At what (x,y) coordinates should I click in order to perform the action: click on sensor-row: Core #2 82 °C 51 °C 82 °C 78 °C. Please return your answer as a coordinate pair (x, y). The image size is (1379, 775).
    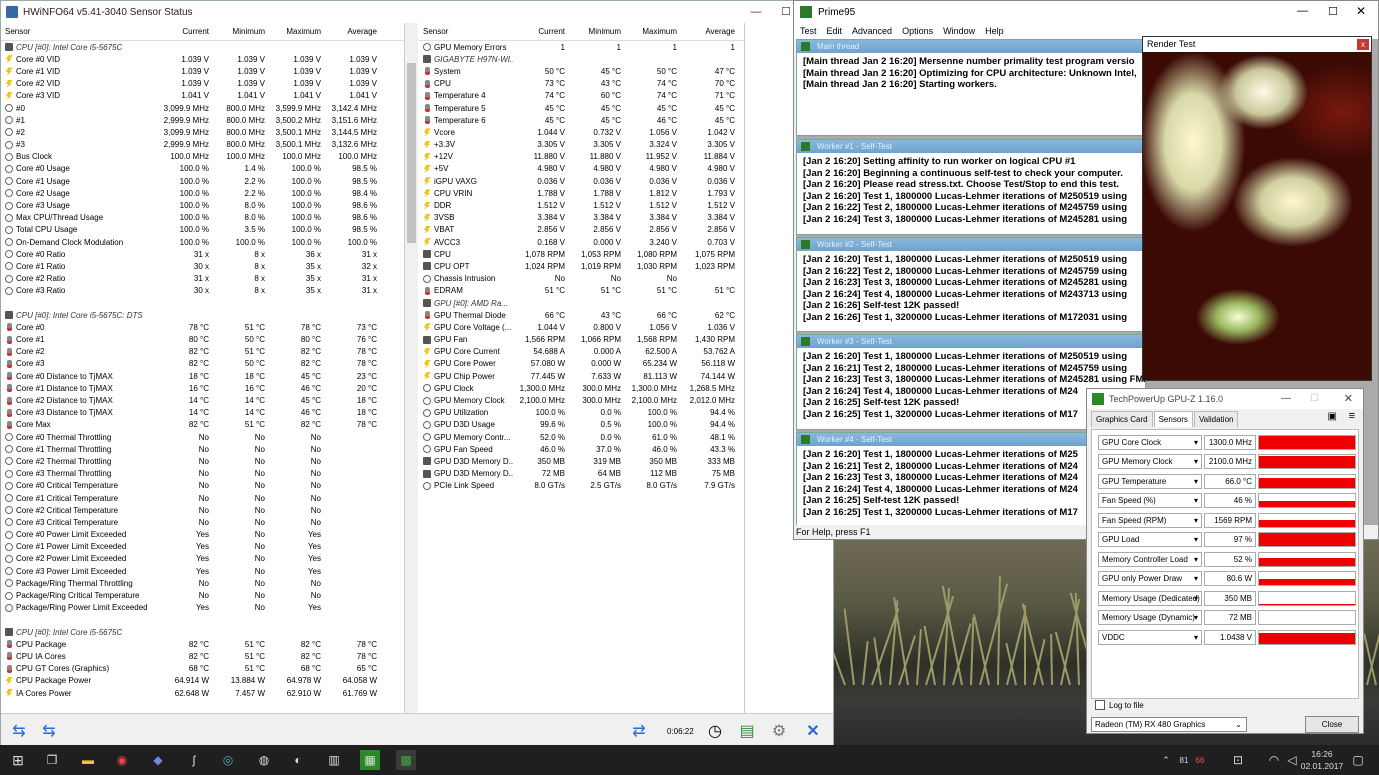
    Looking at the image, I should click on (202, 352).